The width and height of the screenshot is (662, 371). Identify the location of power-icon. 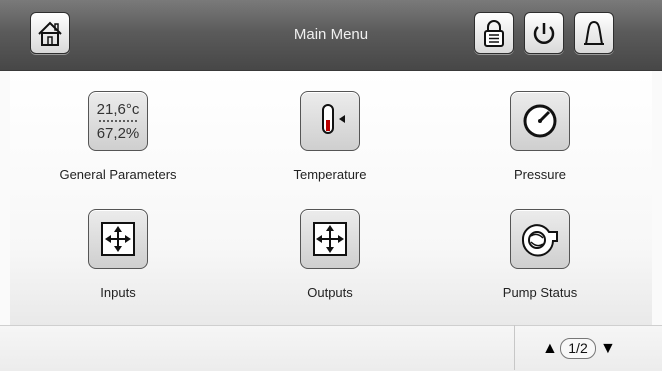
(544, 33).